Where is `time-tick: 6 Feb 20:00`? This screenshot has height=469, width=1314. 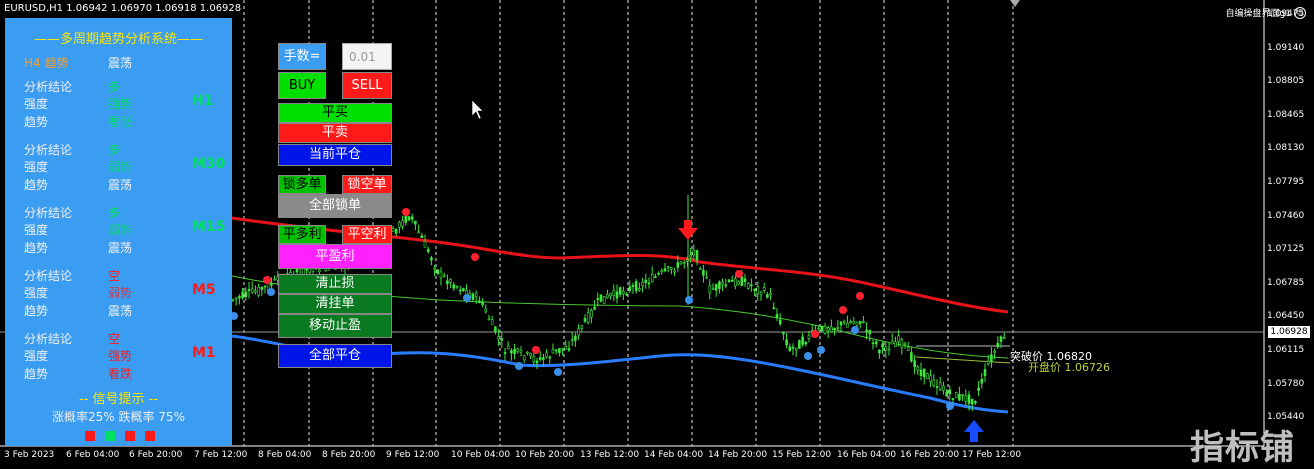
time-tick: 6 Feb 20:00 is located at coordinates (156, 455).